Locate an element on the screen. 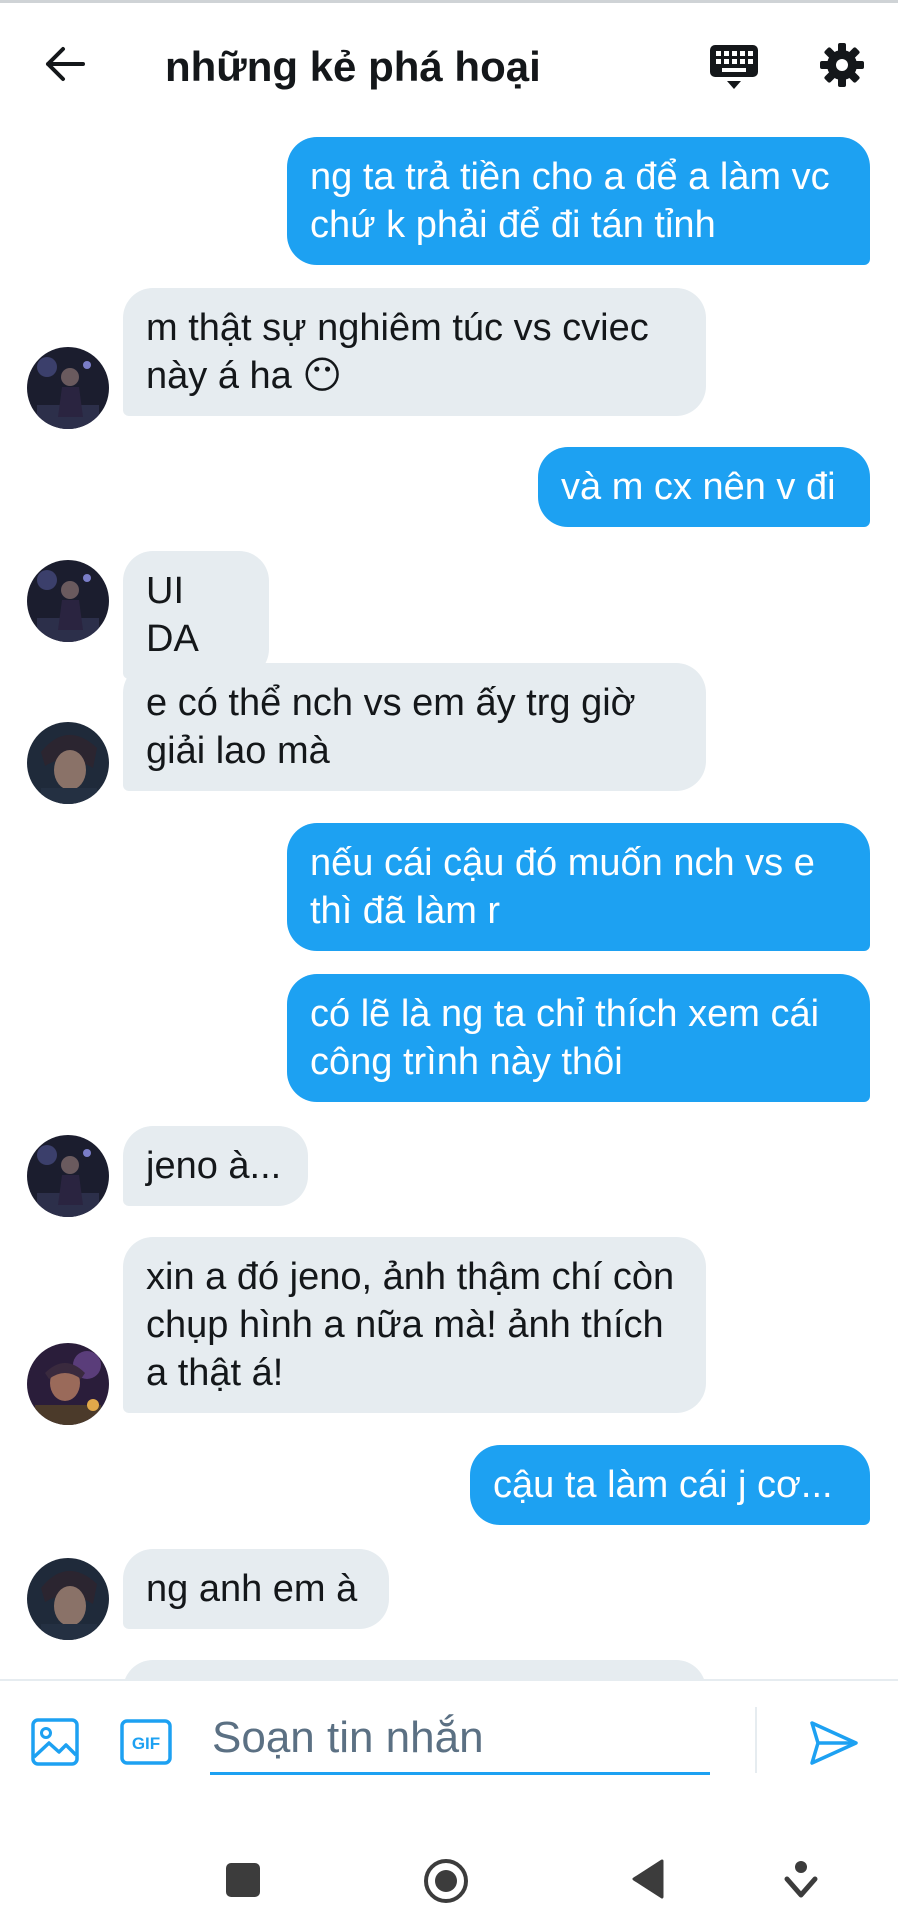  conversation-header: những kẻ phá hoại is located at coordinates (449, 66).